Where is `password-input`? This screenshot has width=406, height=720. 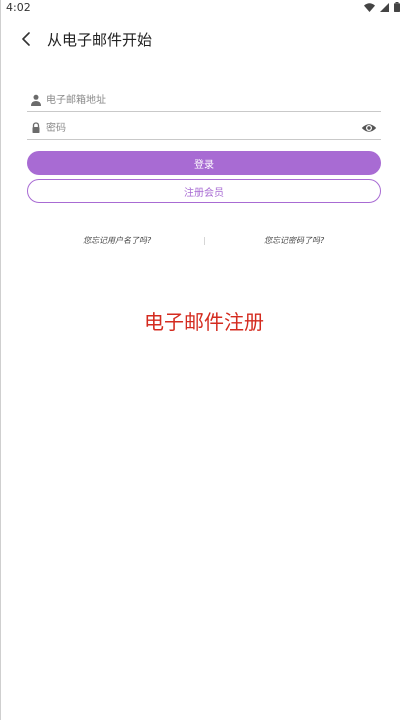
password-input is located at coordinates (196, 128).